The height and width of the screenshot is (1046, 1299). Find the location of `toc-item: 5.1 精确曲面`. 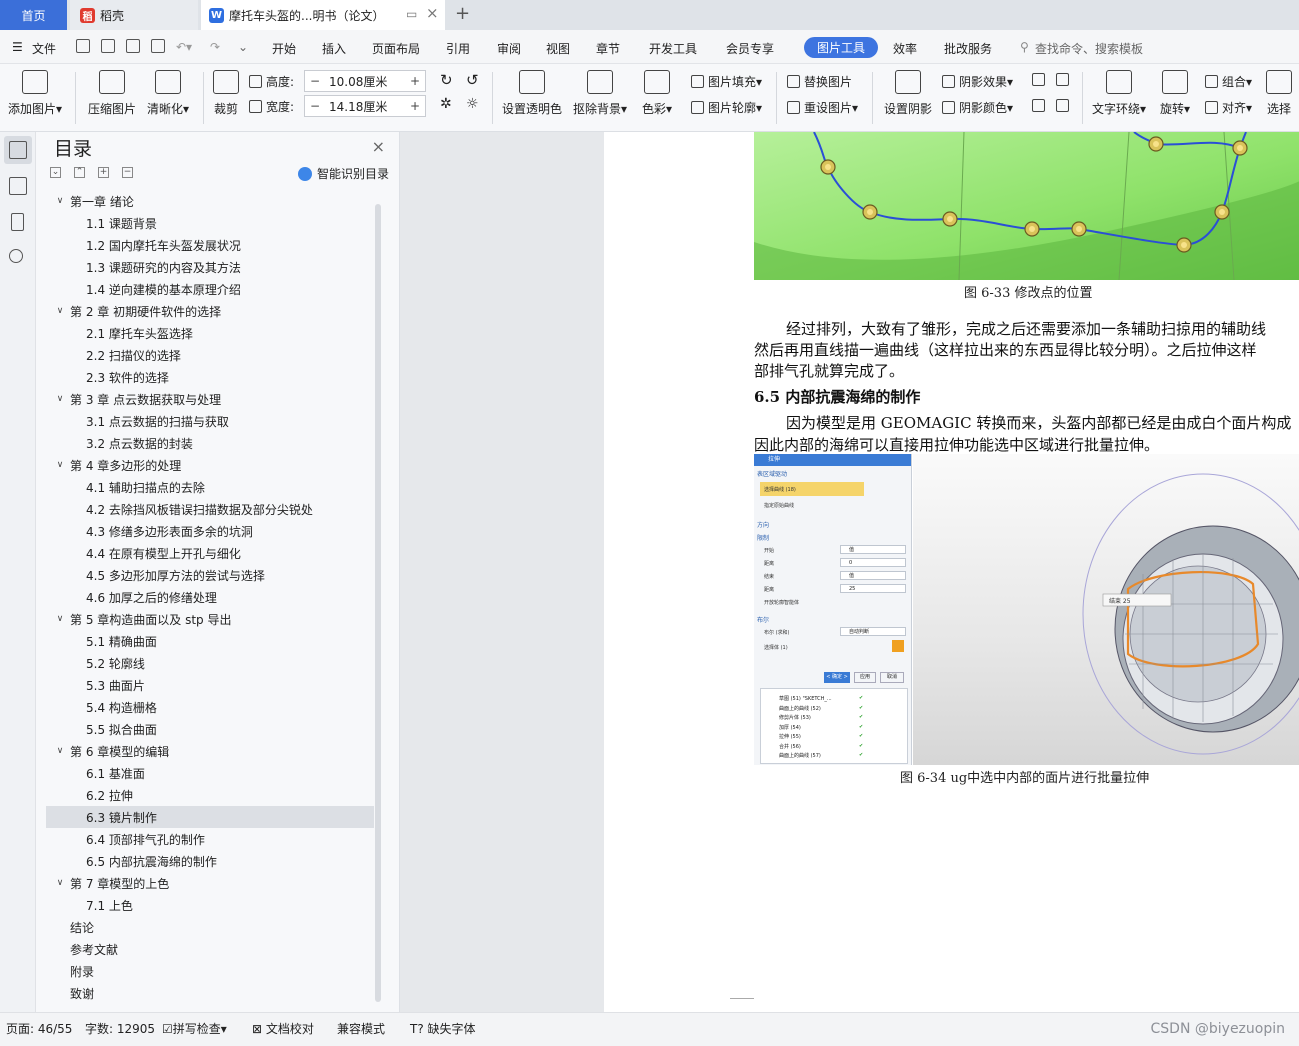

toc-item: 5.1 精确曲面 is located at coordinates (210, 641).